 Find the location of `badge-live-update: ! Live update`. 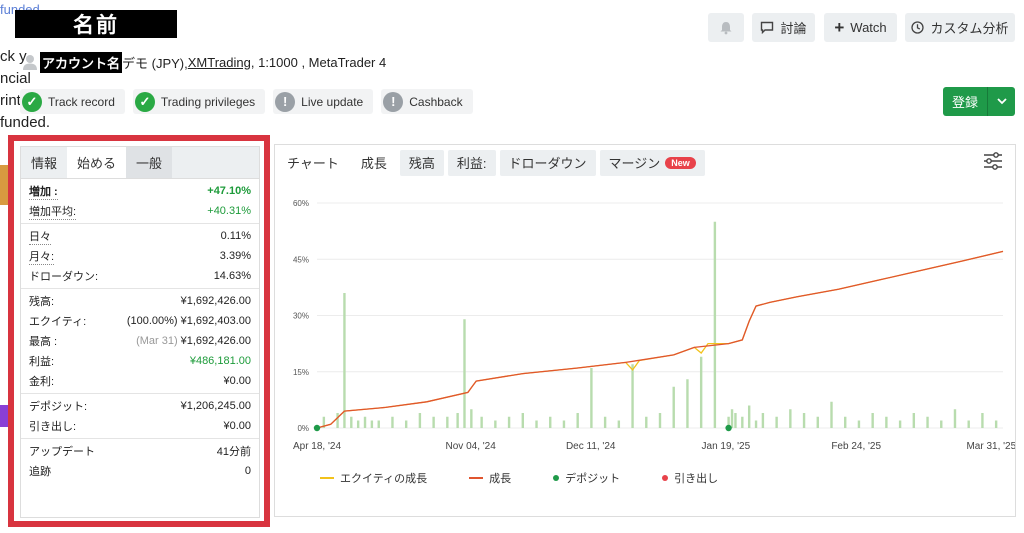

badge-live-update: ! Live update is located at coordinates (323, 101).